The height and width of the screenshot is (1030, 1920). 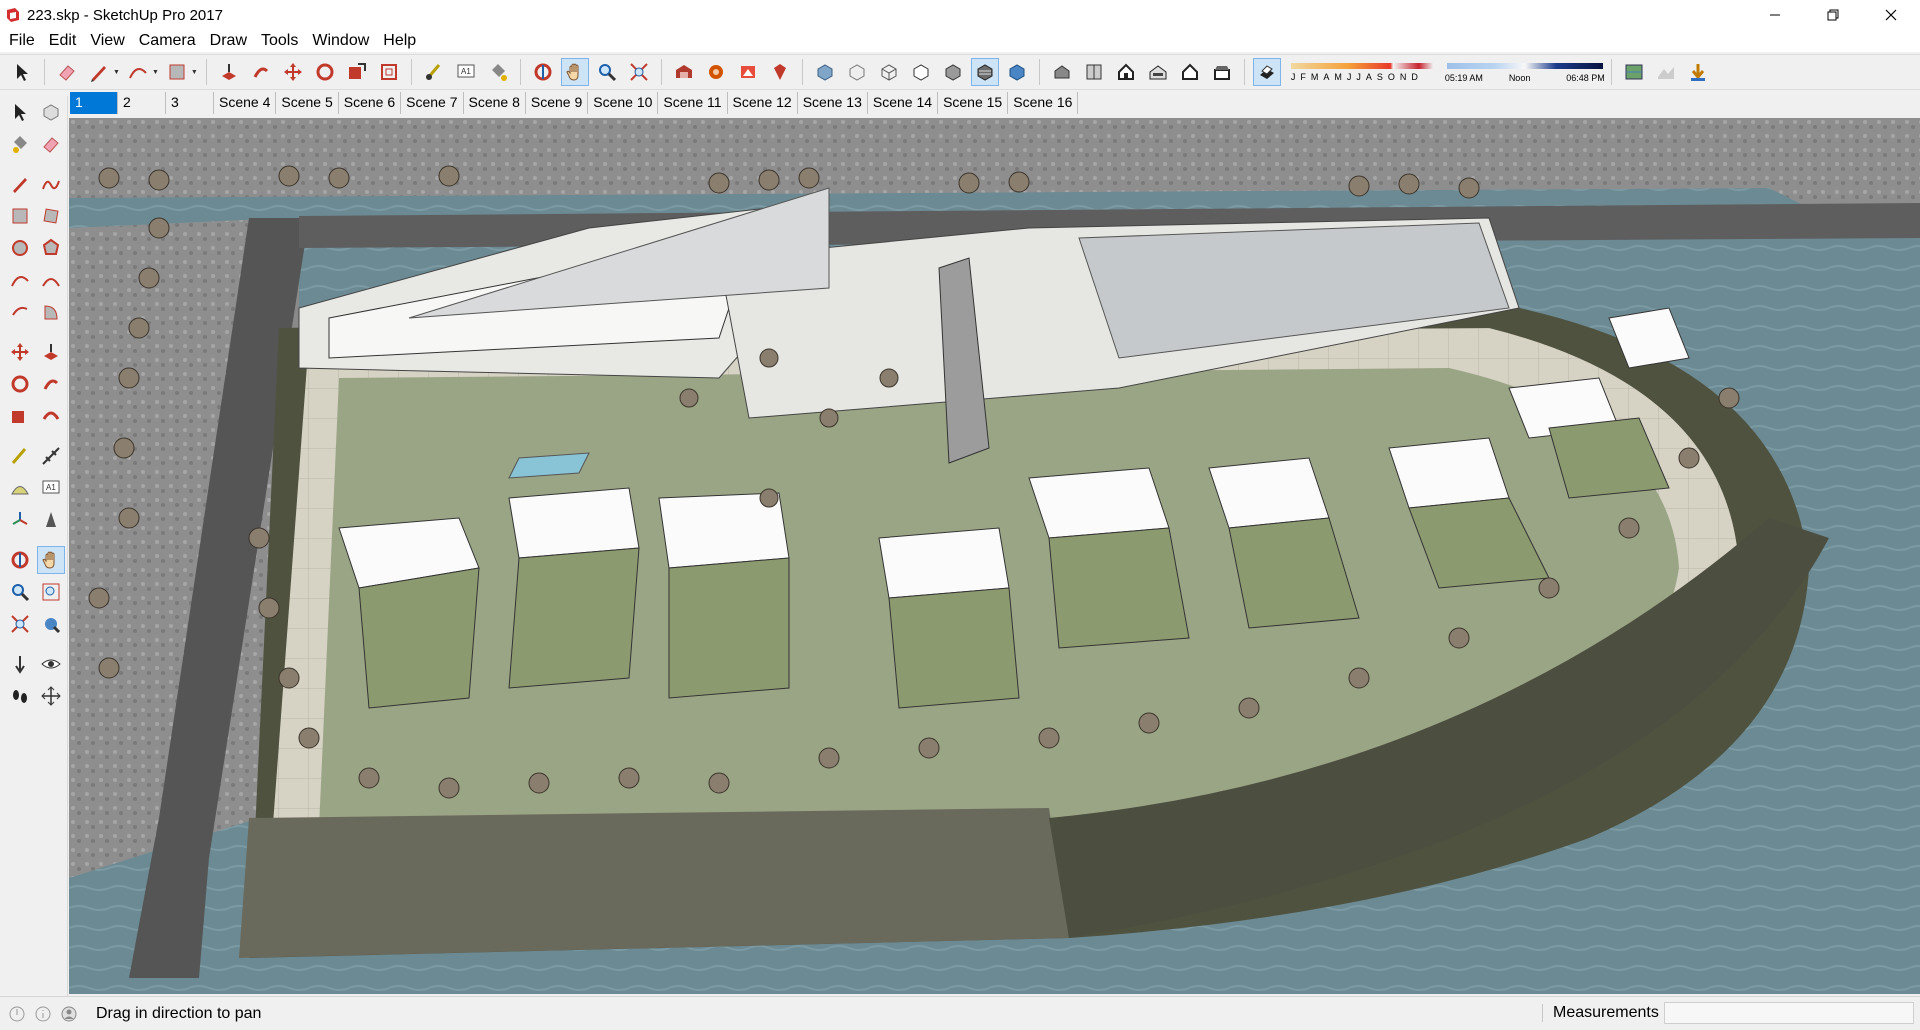 I want to click on freehand-tool, so click(x=52, y=184).